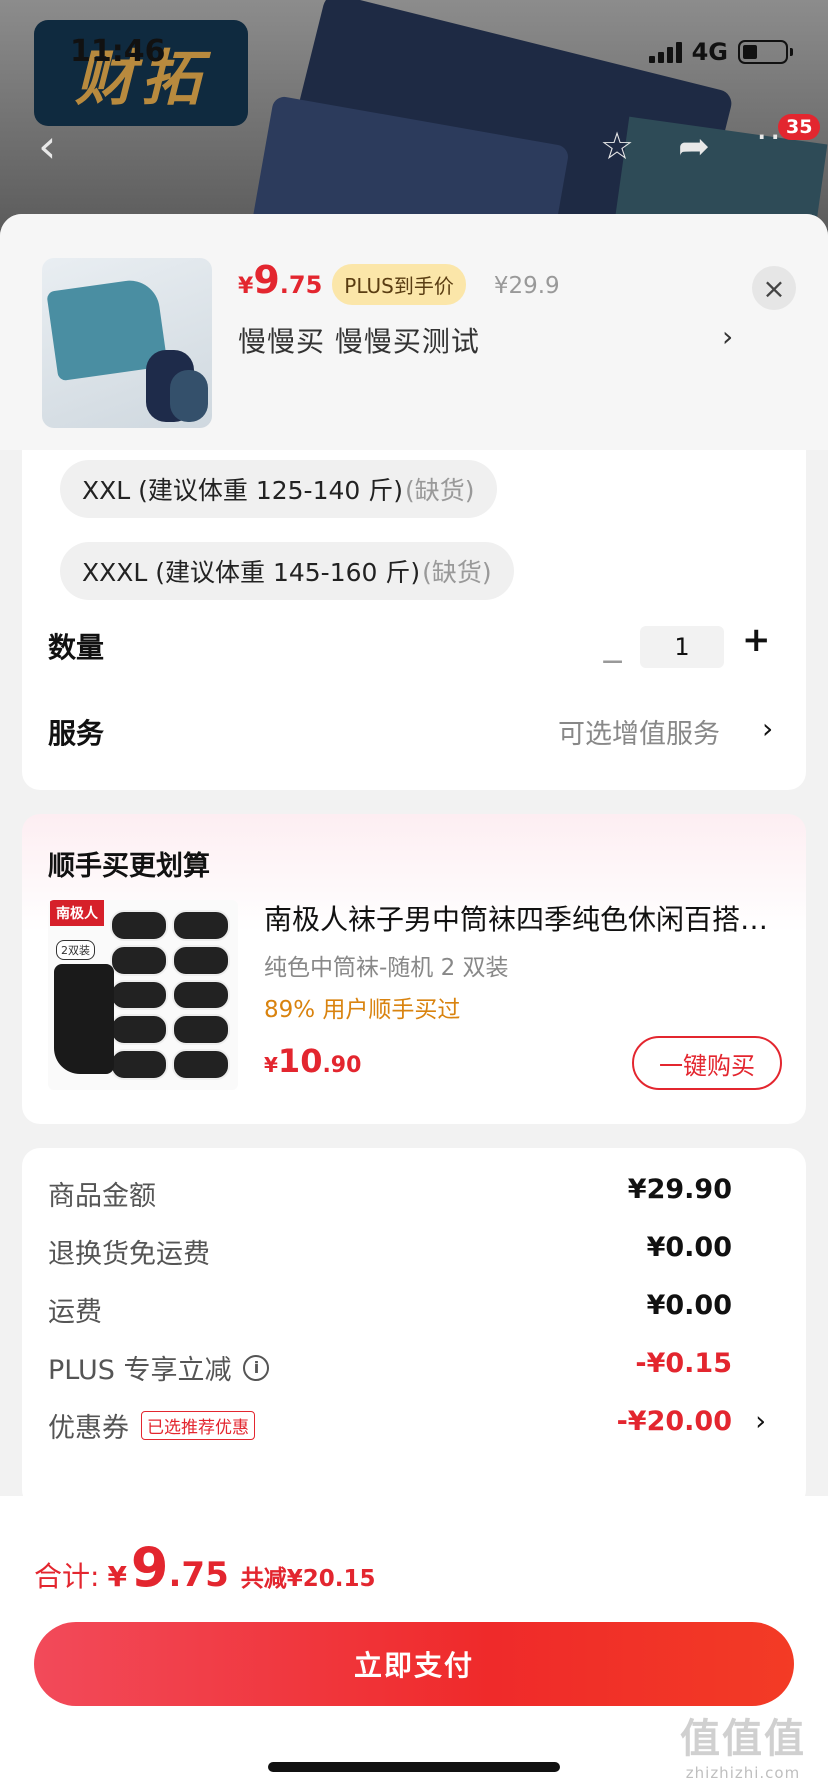  What do you see at coordinates (414, 1767) in the screenshot?
I see `home-indicator` at bounding box center [414, 1767].